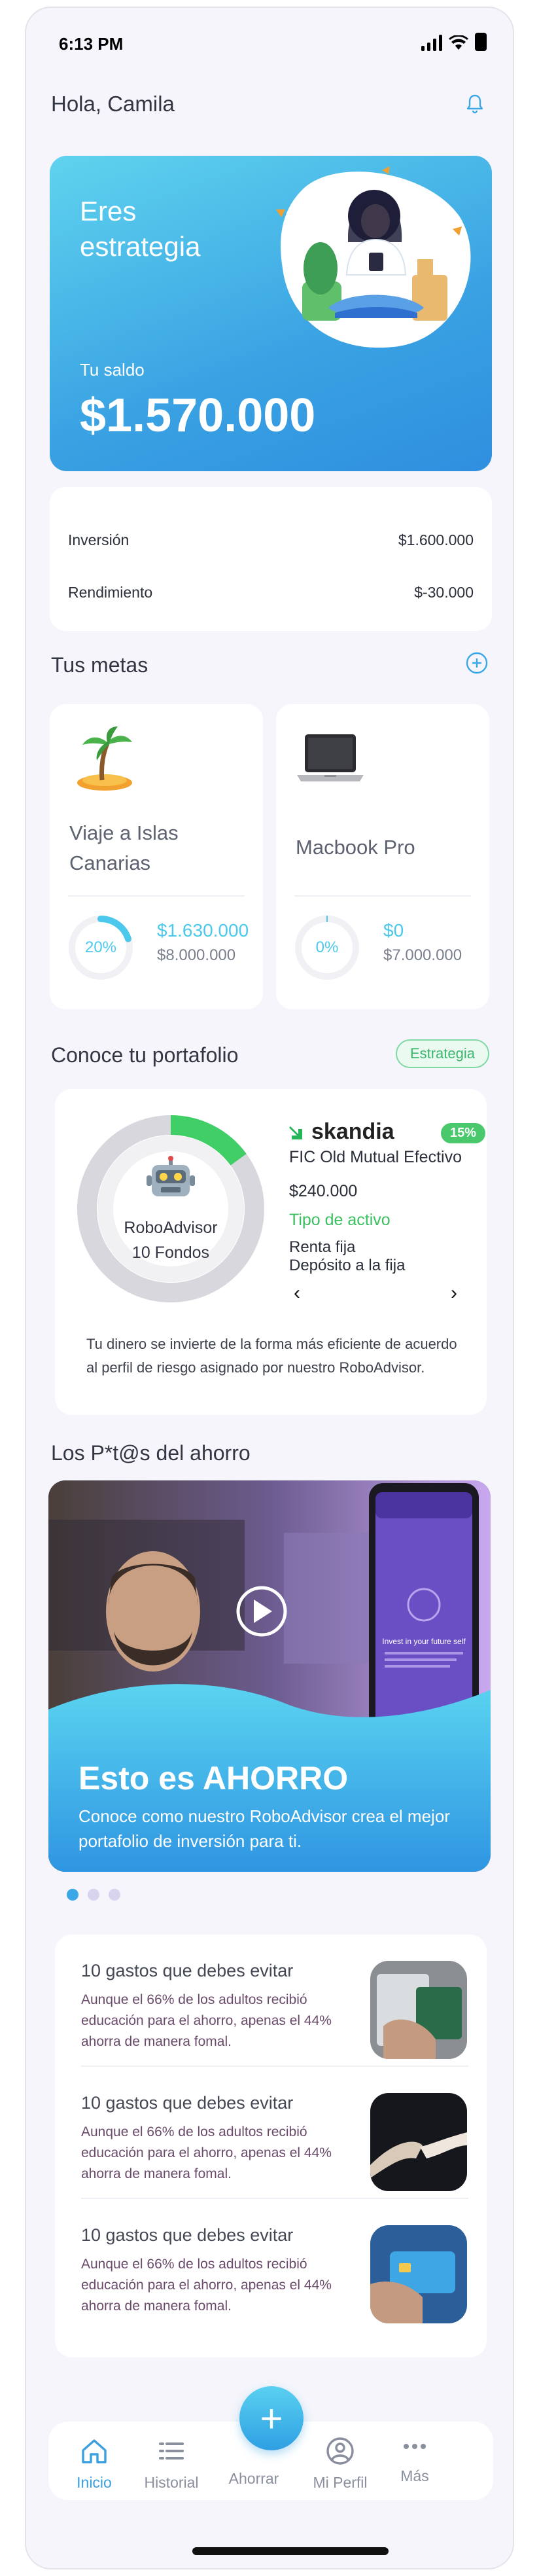 This screenshot has width=539, height=2576. Describe the element at coordinates (475, 103) in the screenshot. I see `bell-icon` at that location.